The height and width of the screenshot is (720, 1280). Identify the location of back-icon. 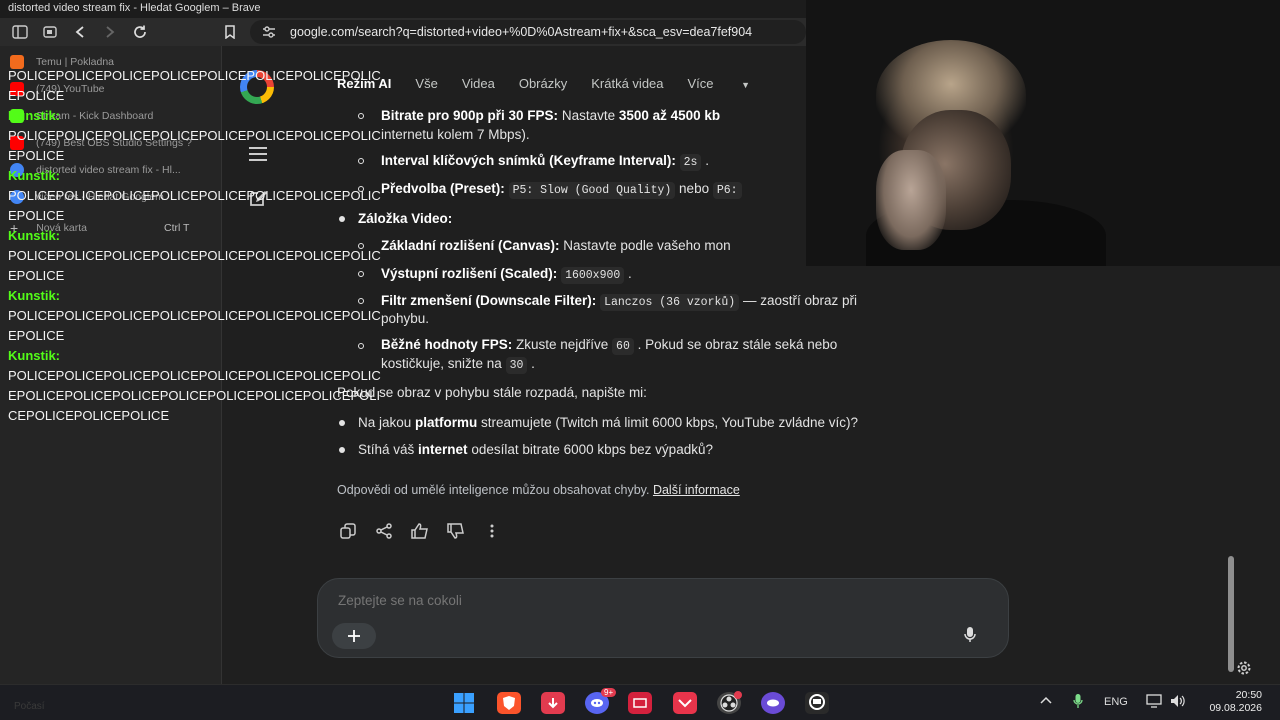
(80, 32).